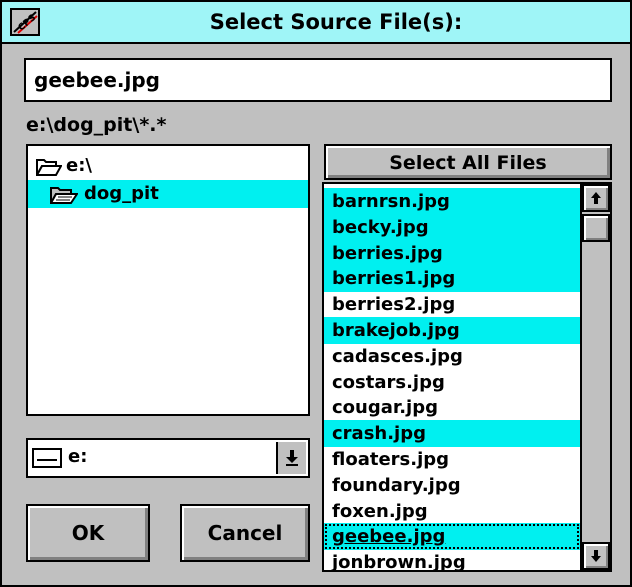 Image resolution: width=632 pixels, height=587 pixels. I want to click on arrow-down-icon, so click(596, 556).